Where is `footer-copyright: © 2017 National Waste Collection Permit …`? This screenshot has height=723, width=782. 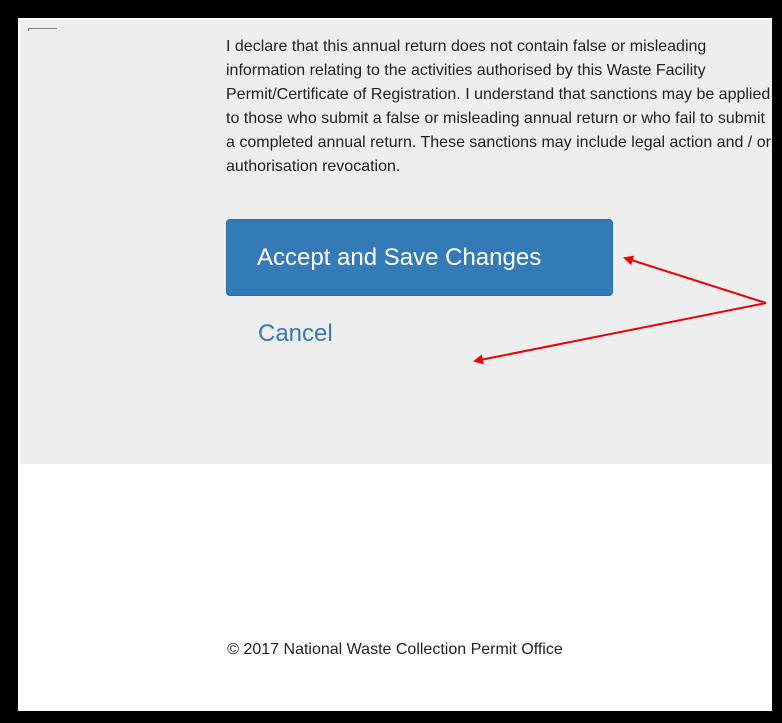
footer-copyright: © 2017 National Waste Collection Permit … is located at coordinates (395, 649).